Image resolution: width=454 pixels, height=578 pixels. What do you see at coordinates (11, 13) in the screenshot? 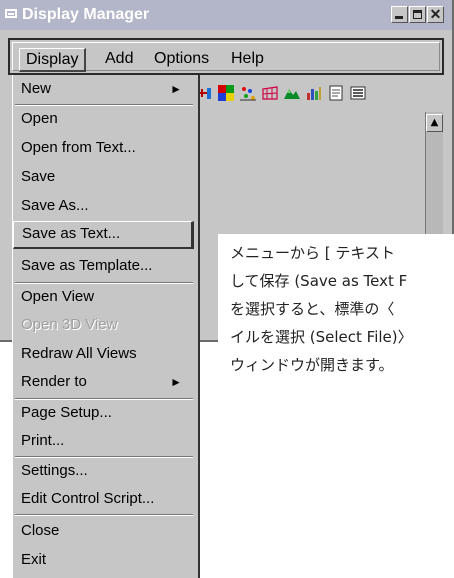
I see `window-menu-icon` at bounding box center [11, 13].